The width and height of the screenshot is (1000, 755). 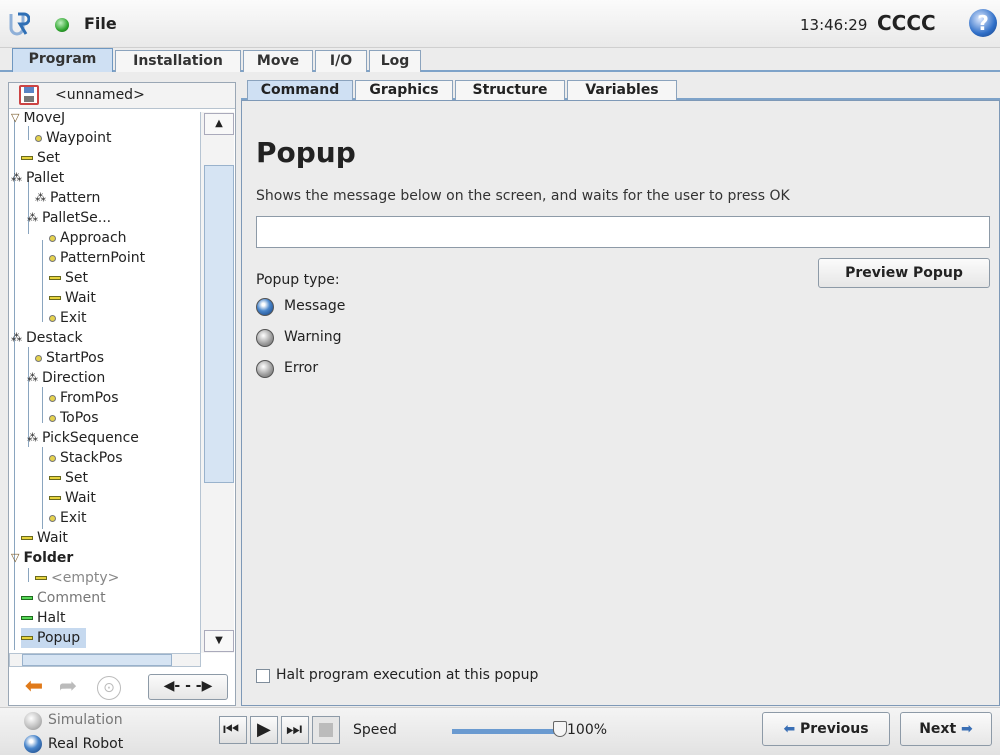 What do you see at coordinates (178, 61) in the screenshot?
I see `tab-installation: Installation` at bounding box center [178, 61].